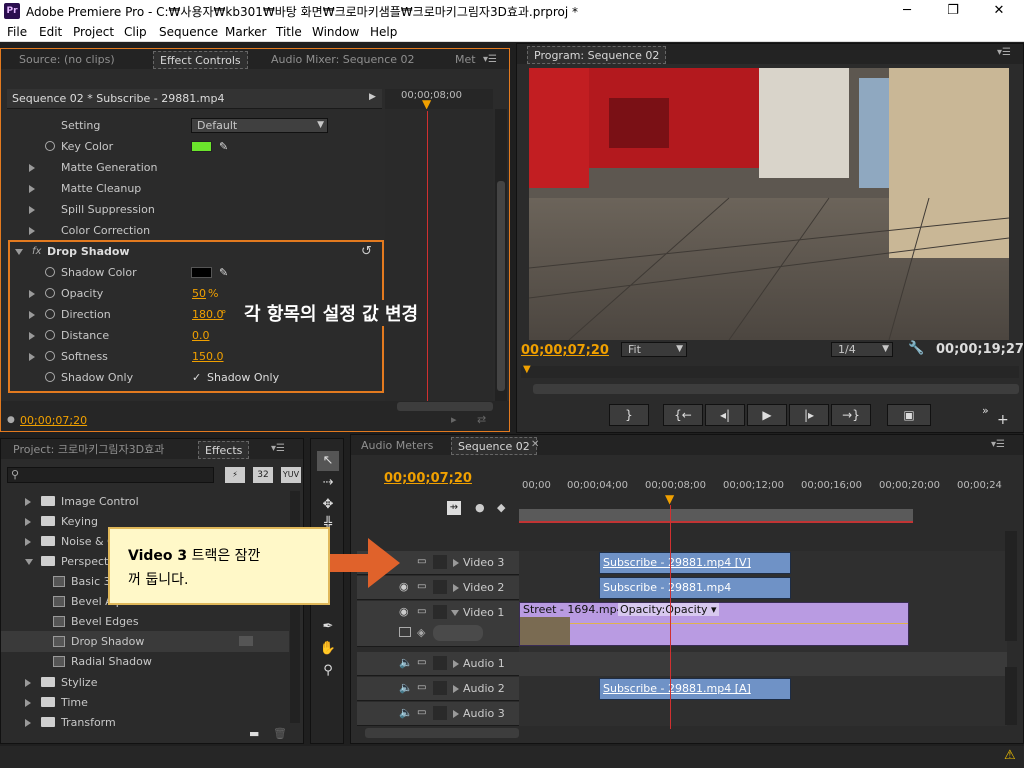 The image size is (1024, 768). Describe the element at coordinates (421, 632) in the screenshot. I see `keyframe-toggle-icon: ◈` at that location.